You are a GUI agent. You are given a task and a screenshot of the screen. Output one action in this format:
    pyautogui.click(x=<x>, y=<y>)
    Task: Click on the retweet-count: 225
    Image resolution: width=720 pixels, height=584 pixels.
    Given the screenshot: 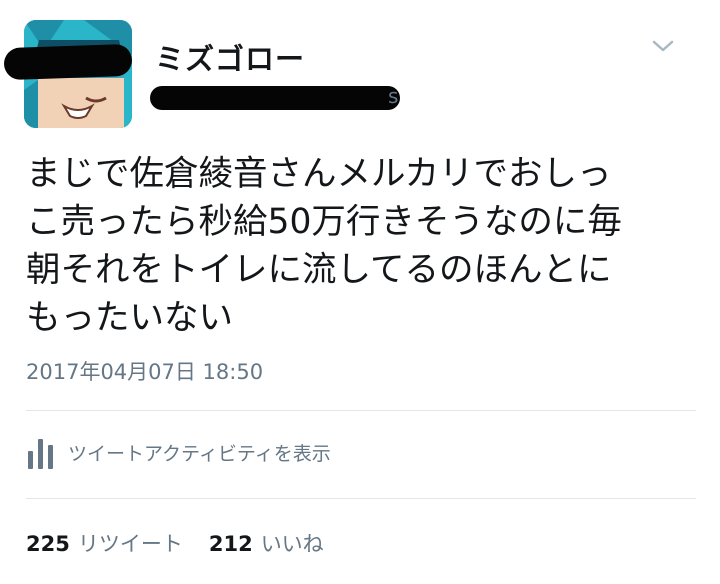 What is the action you would take?
    pyautogui.click(x=48, y=544)
    